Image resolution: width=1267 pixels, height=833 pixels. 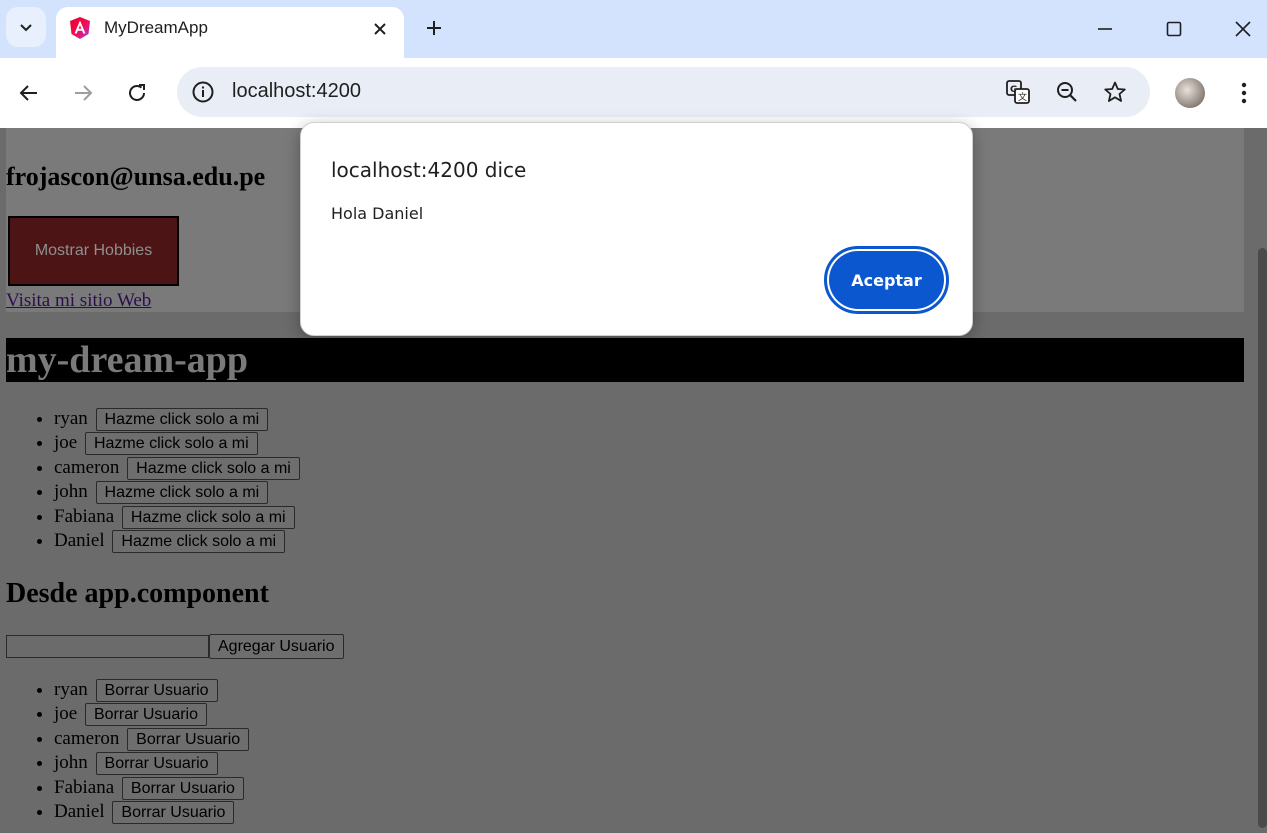 What do you see at coordinates (107, 646) in the screenshot?
I see `new-user-input` at bounding box center [107, 646].